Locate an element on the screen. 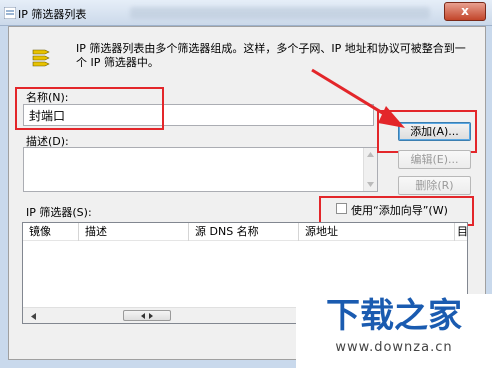 This screenshot has height=368, width=492. delete-button: 删除(R) is located at coordinates (434, 185).